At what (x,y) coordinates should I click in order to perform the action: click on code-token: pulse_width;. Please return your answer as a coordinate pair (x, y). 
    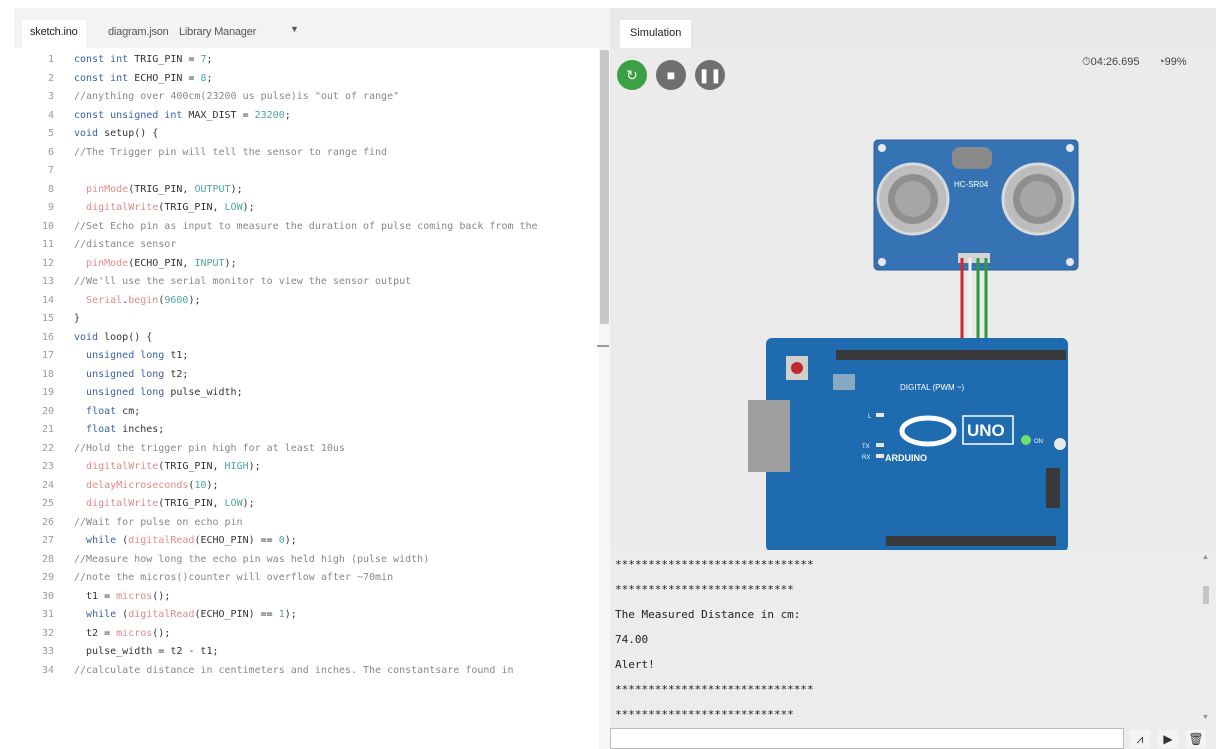
    Looking at the image, I should click on (206, 392).